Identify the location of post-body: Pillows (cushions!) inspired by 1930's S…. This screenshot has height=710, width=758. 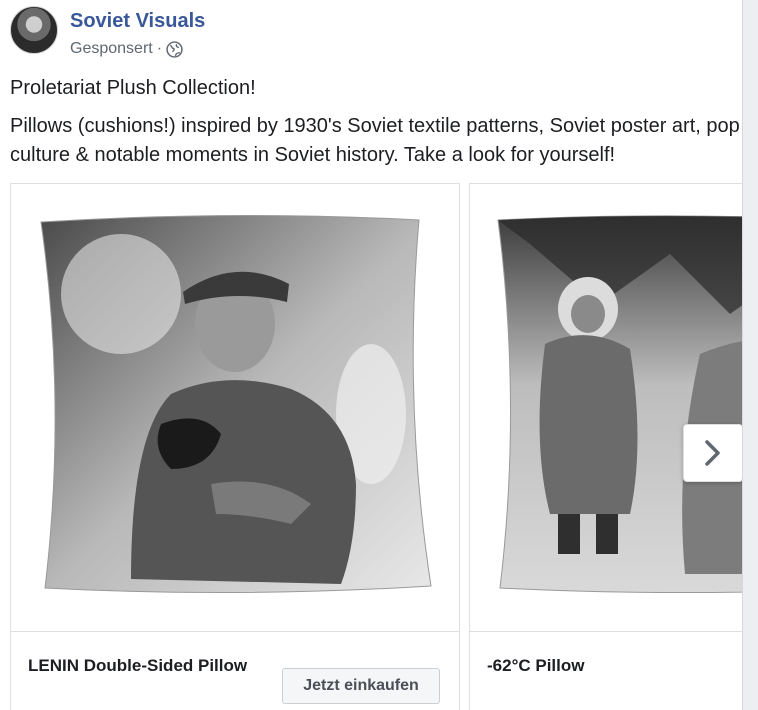
(375, 140).